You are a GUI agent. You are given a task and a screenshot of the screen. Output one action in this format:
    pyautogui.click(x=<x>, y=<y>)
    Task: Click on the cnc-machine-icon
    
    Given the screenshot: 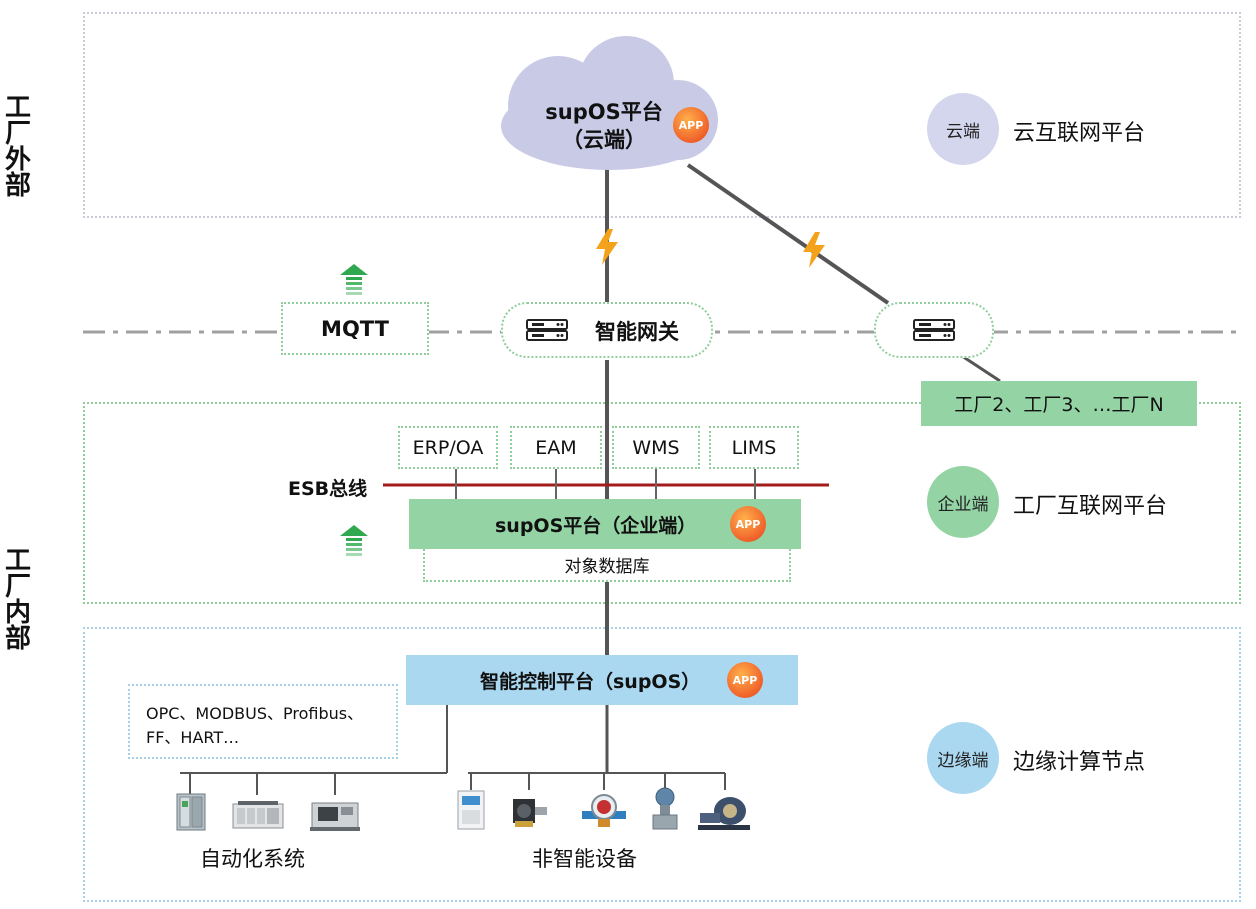 What is the action you would take?
    pyautogui.click(x=335, y=816)
    